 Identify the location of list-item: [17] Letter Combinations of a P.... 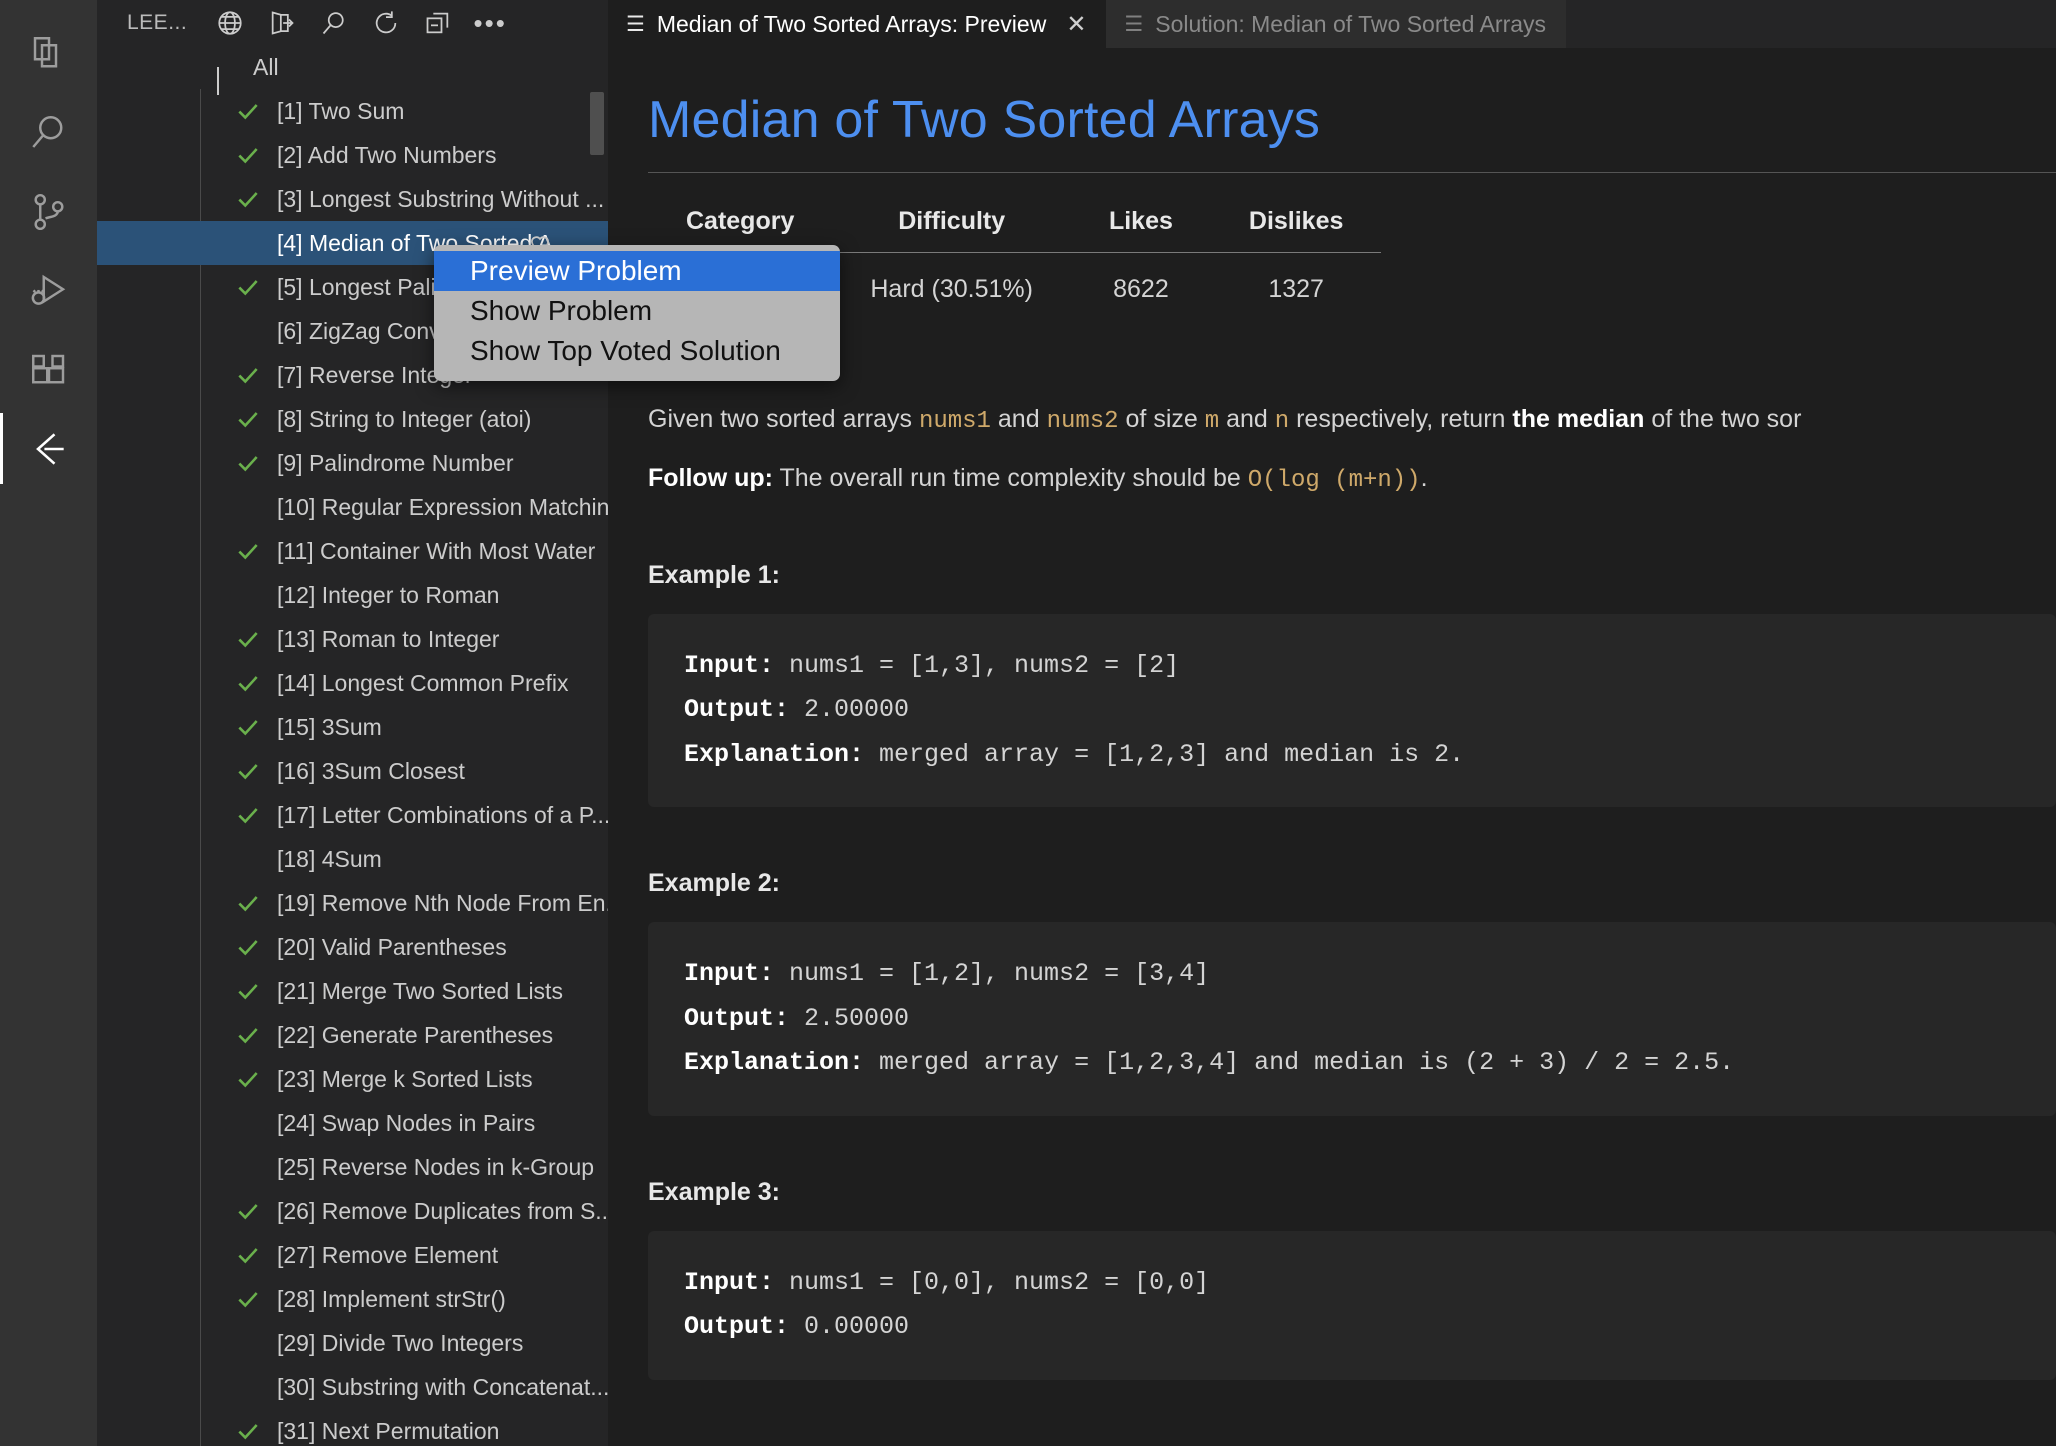
(352, 815).